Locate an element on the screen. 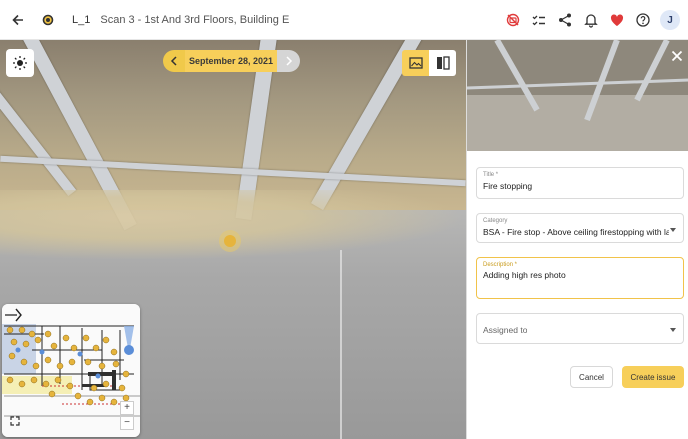  thumbnail-image is located at coordinates (577, 95).